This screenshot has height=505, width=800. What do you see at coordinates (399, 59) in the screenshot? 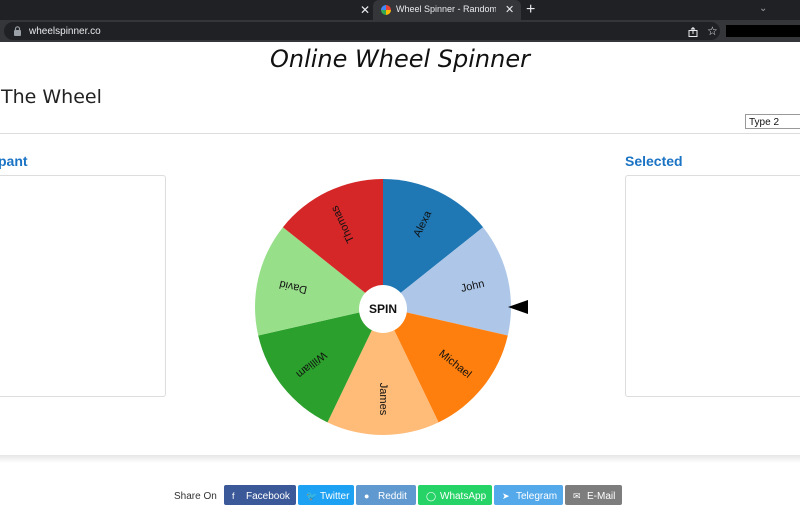
I see `page-title: Online Wheel Spinner` at bounding box center [399, 59].